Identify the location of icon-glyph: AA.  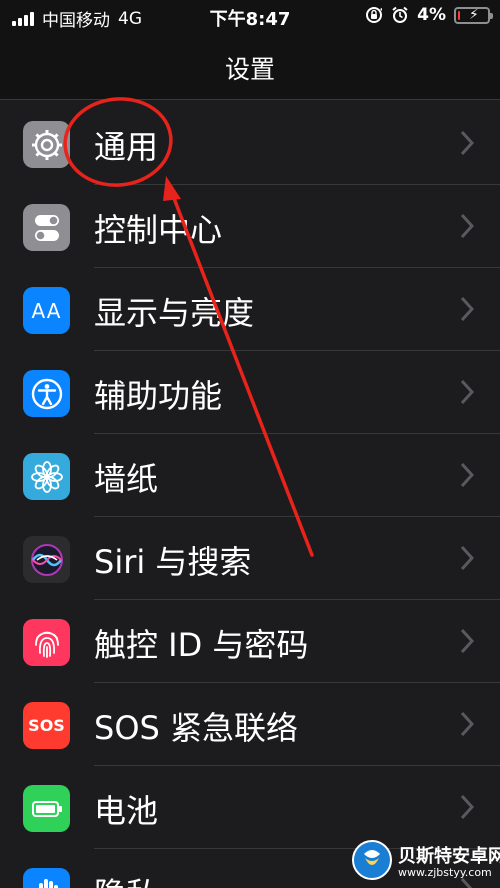
(46, 310).